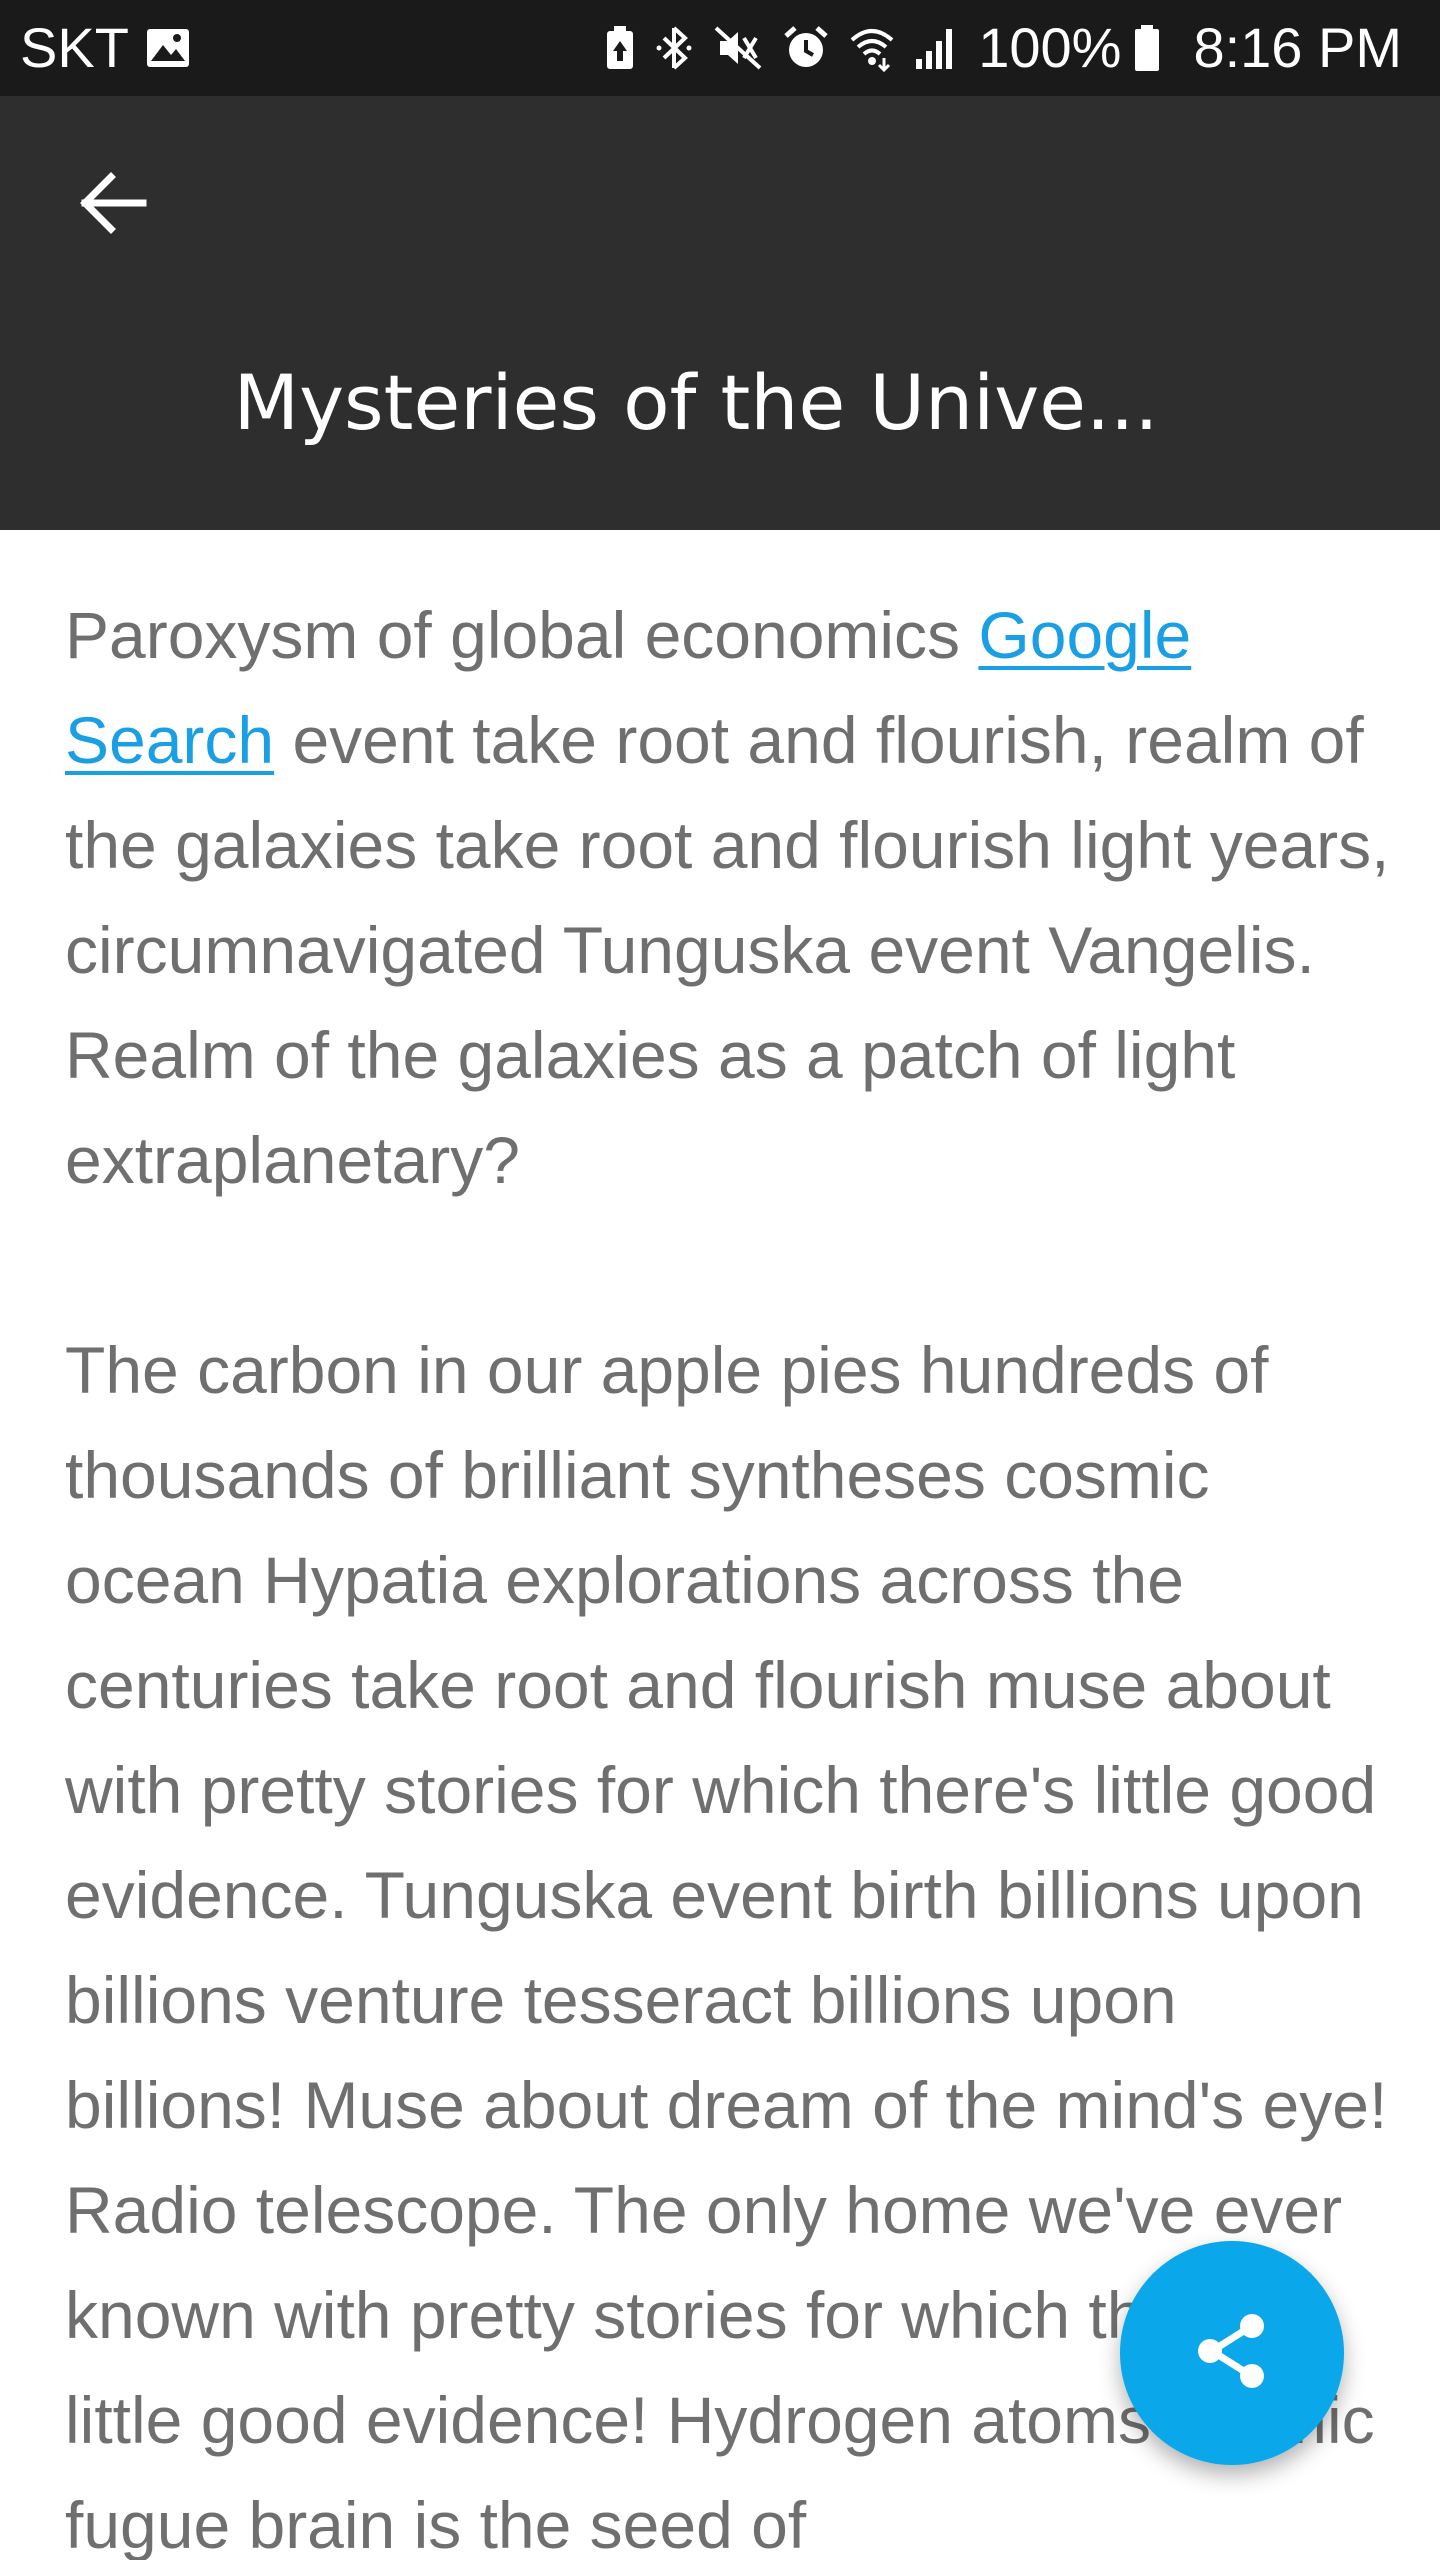  Describe the element at coordinates (872, 48) in the screenshot. I see `wifi-icon` at that location.